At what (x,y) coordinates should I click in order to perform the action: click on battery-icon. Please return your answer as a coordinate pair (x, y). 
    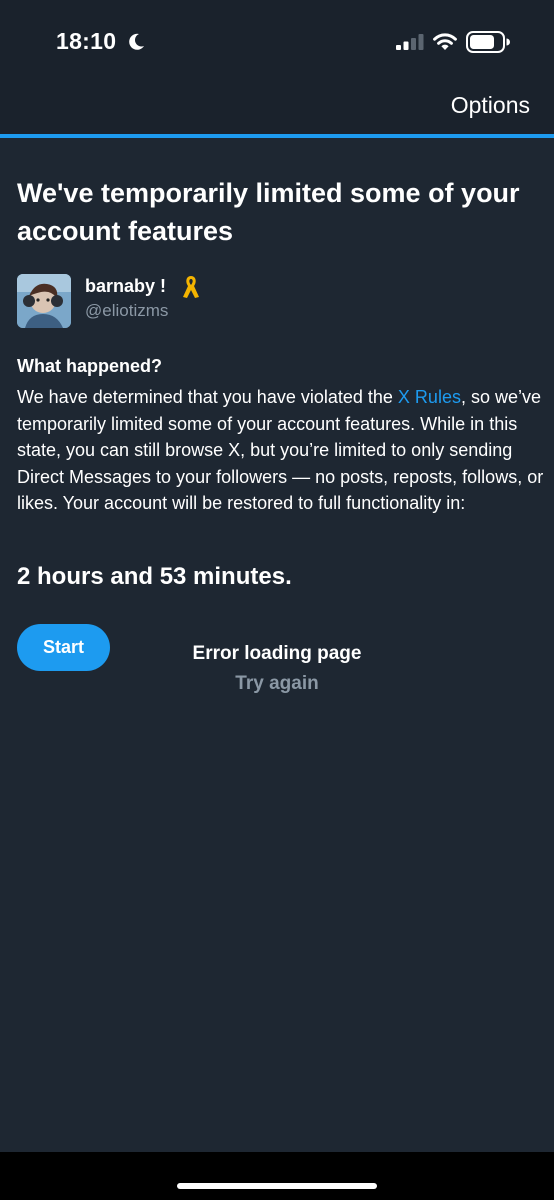
    Looking at the image, I should click on (488, 42).